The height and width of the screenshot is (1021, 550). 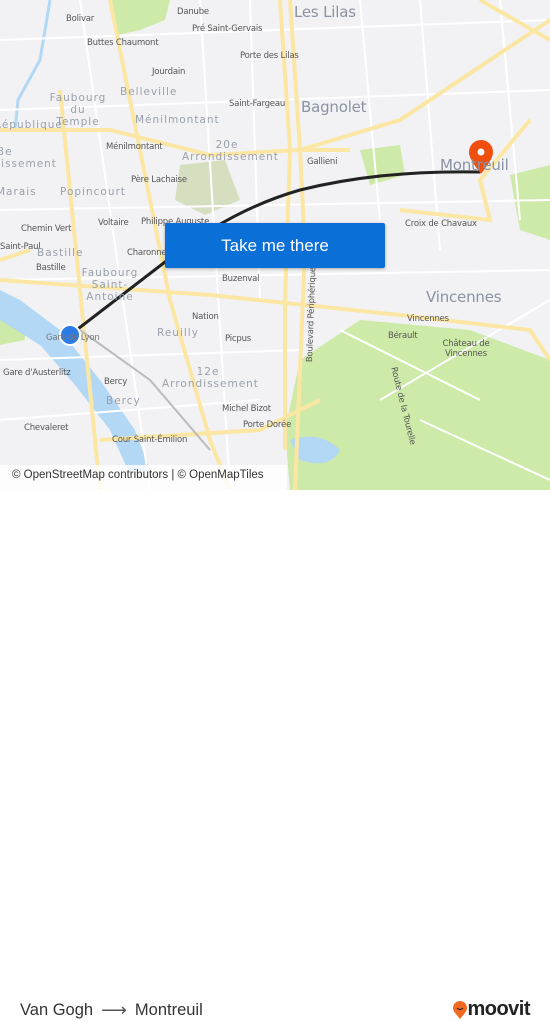 What do you see at coordinates (168, 1010) in the screenshot?
I see `destination-name: Montreuil` at bounding box center [168, 1010].